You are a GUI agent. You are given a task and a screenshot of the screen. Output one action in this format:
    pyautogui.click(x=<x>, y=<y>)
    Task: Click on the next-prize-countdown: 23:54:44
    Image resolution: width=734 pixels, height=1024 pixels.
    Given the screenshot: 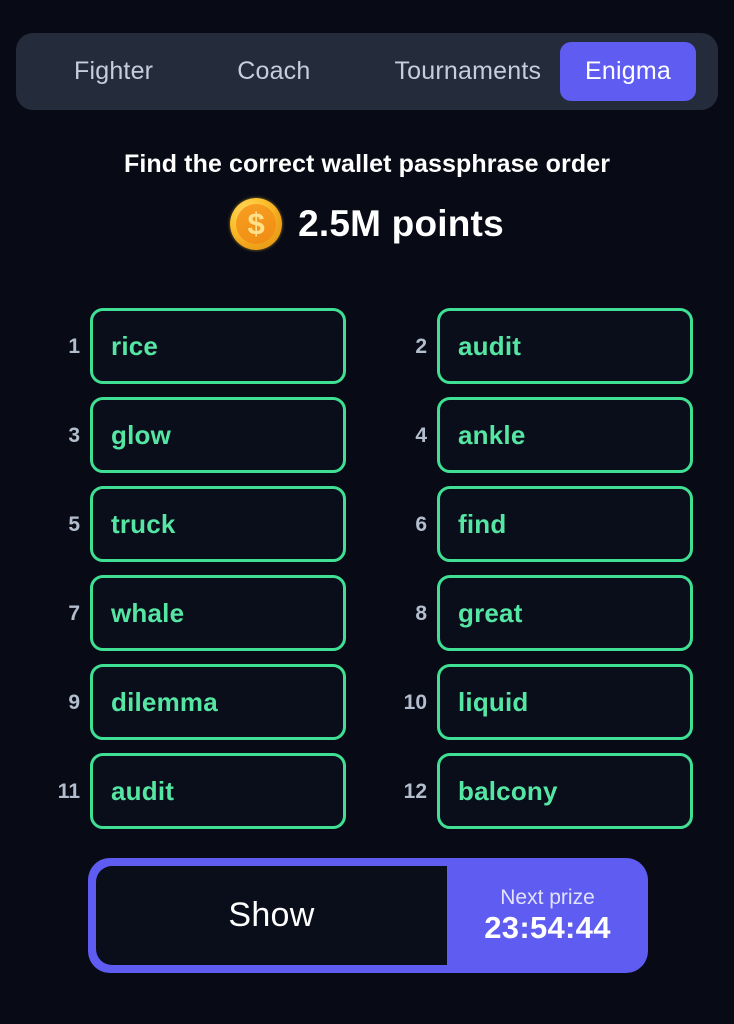 What is the action you would take?
    pyautogui.click(x=547, y=927)
    